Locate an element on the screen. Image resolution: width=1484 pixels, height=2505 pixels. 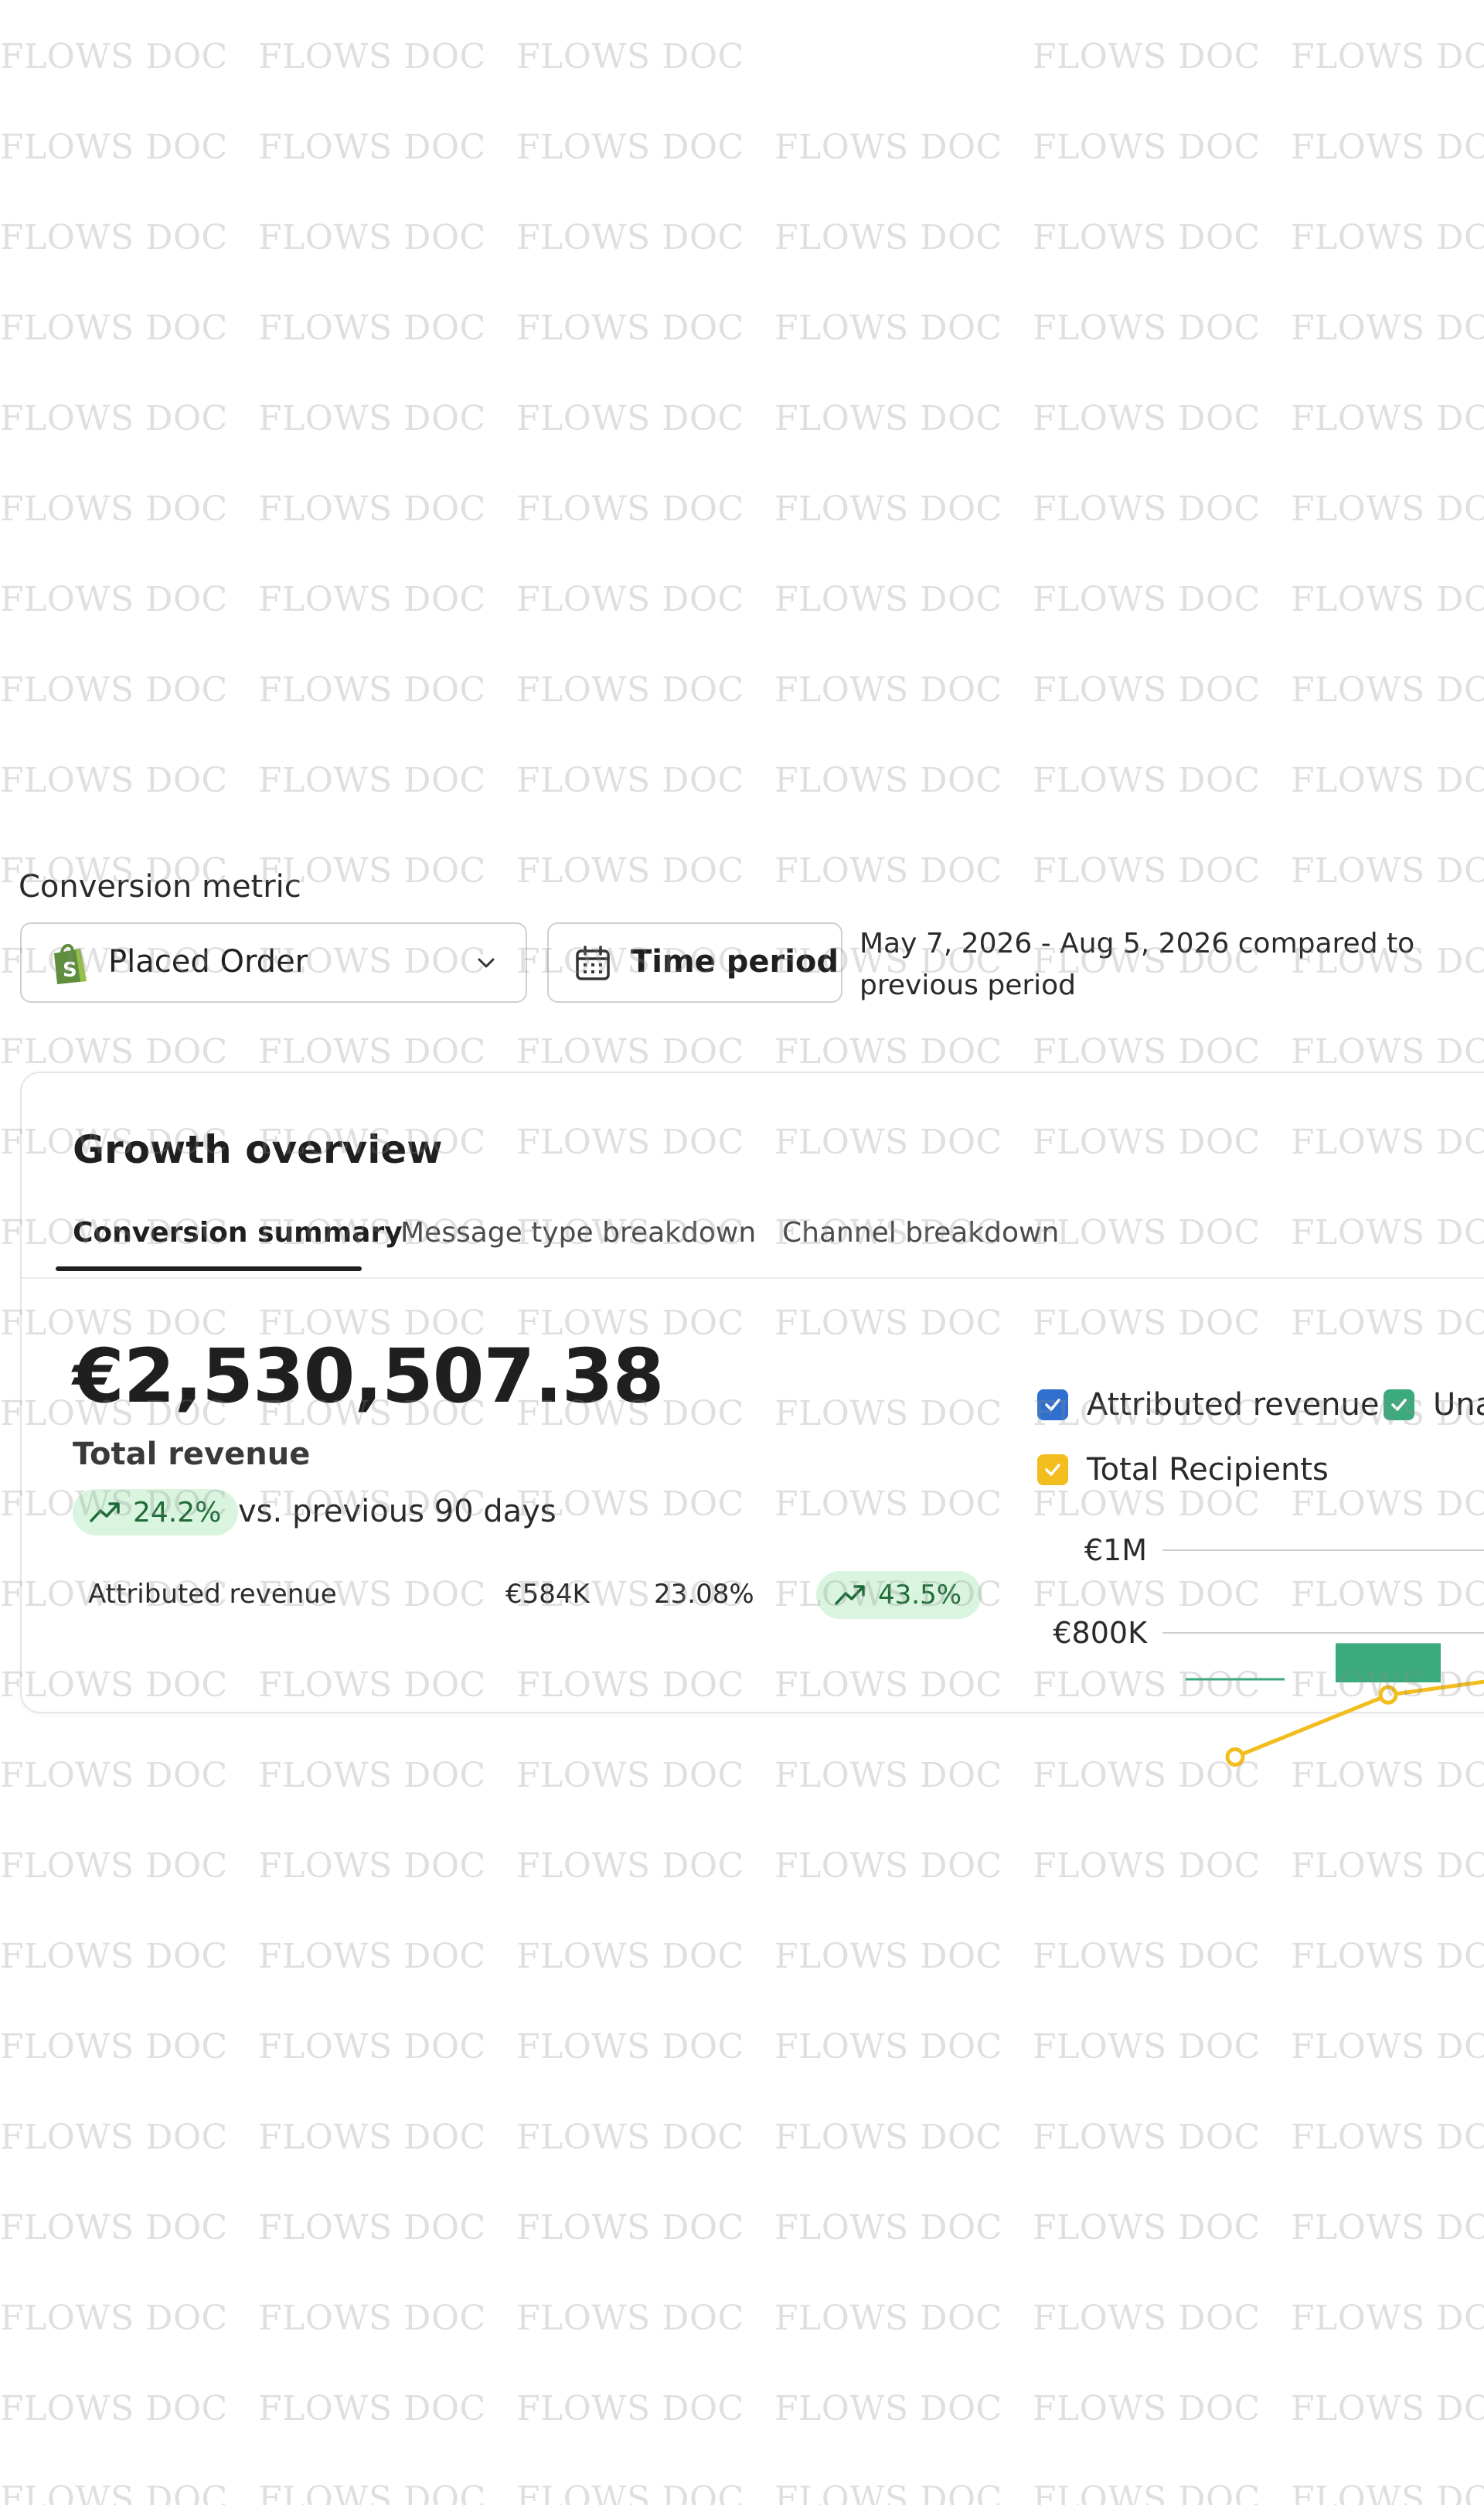
revenue-chart: €1M €800K is located at coordinates (1268, 1650).